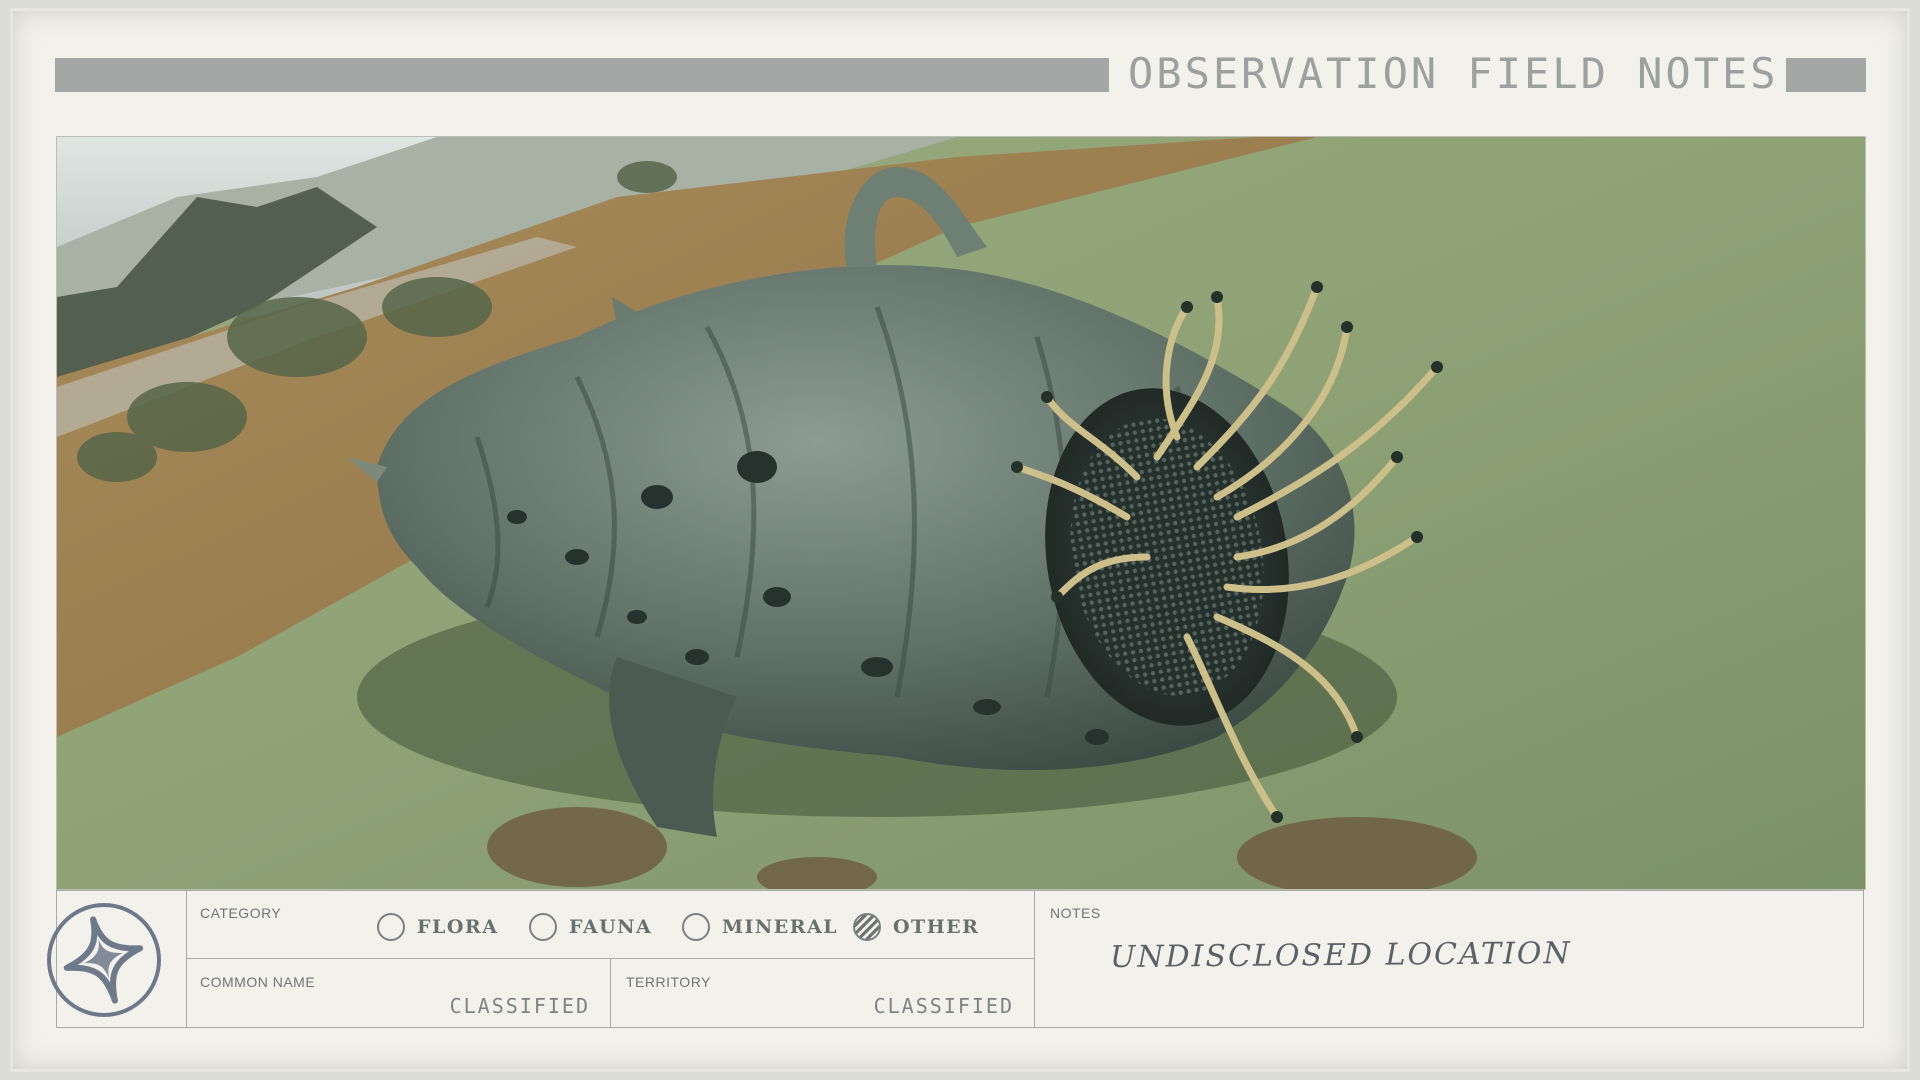 The height and width of the screenshot is (1080, 1920). Describe the element at coordinates (668, 982) in the screenshot. I see `territory-label: TERRITORY` at that location.